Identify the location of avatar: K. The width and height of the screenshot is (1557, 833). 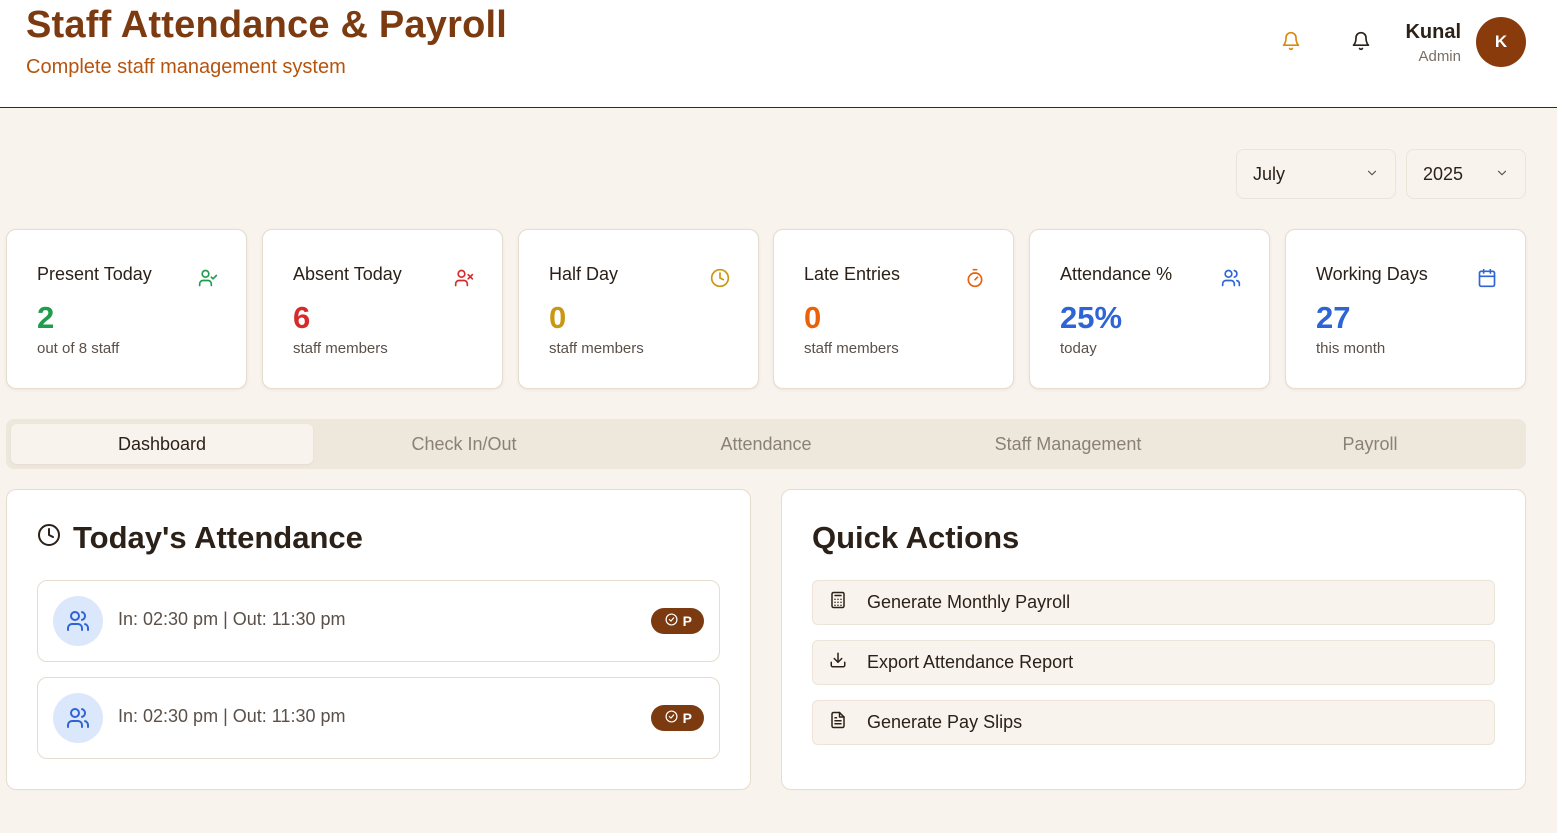
(1501, 42).